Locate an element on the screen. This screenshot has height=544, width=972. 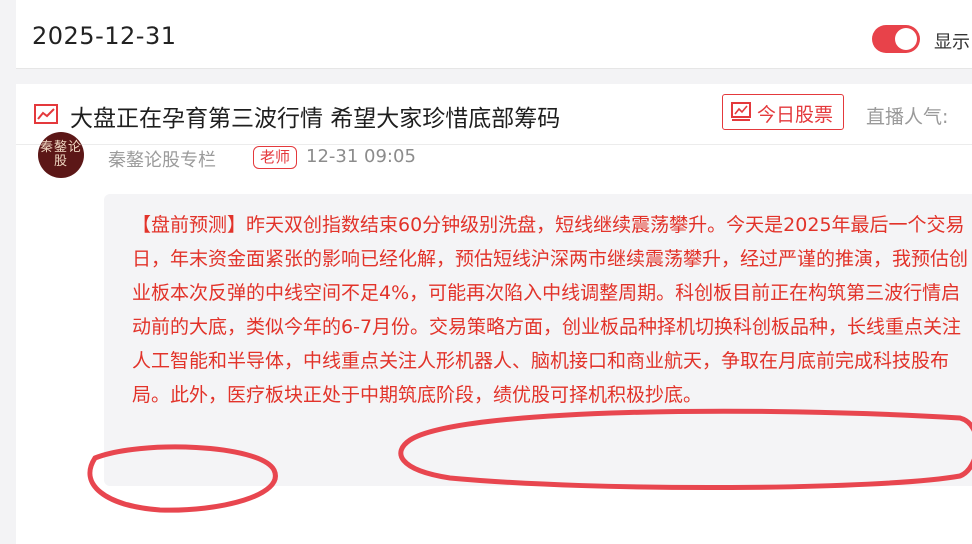
stock-chart-icon is located at coordinates (741, 111).